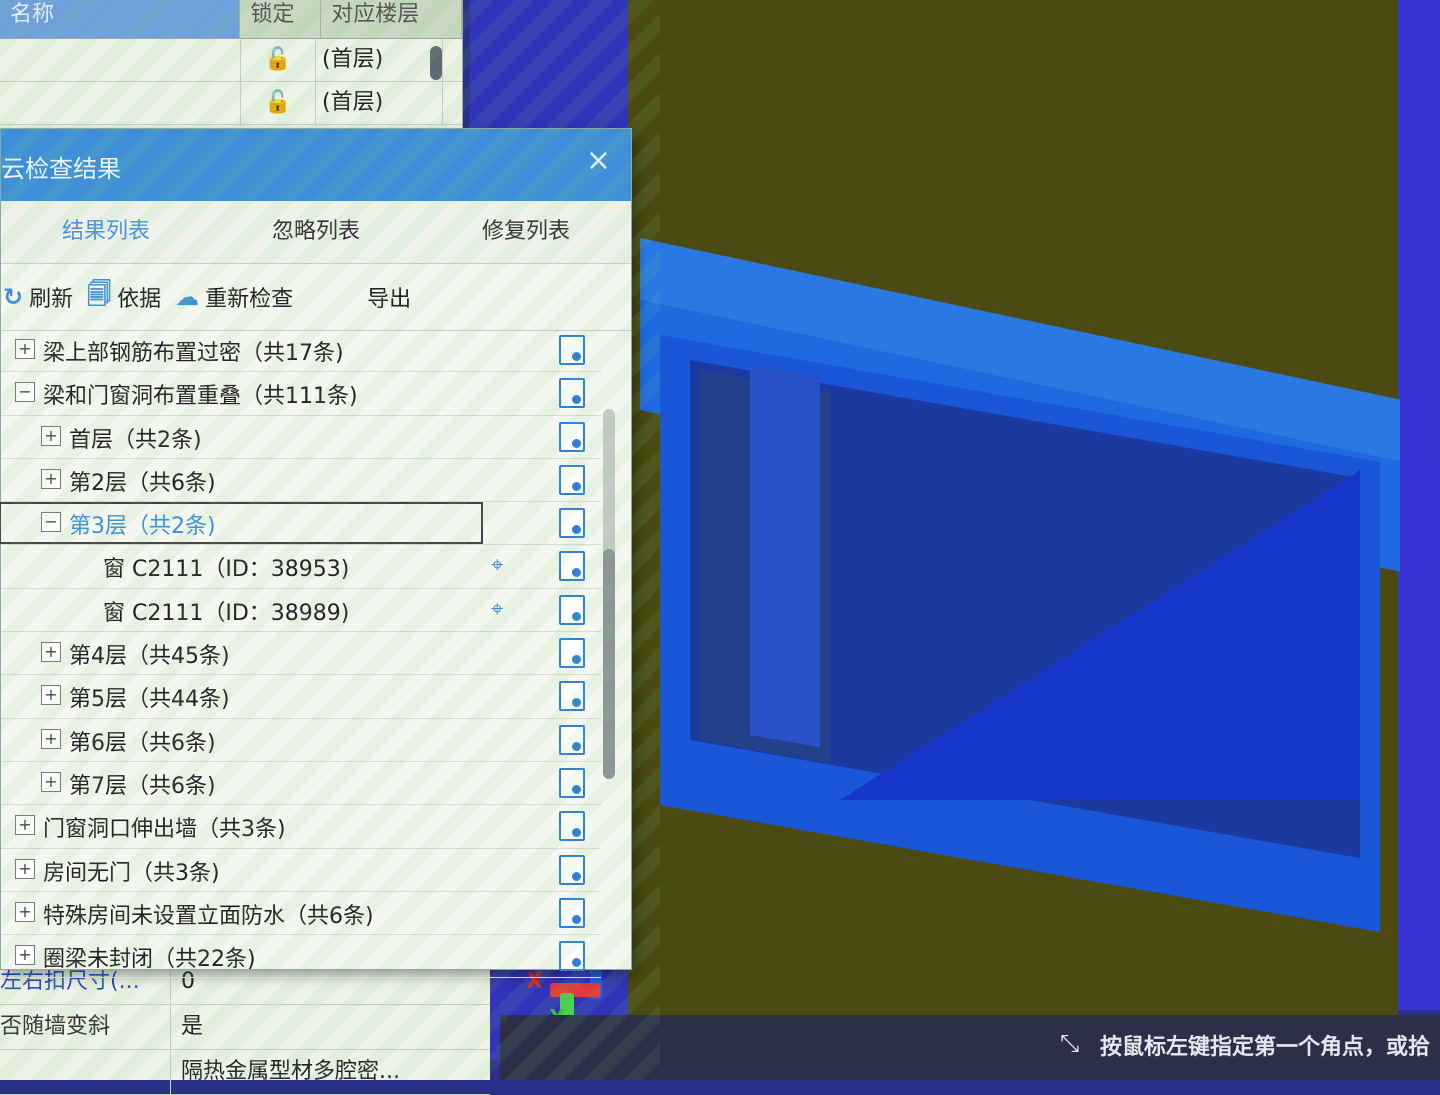  I want to click on column-header-floor: 对应楼层, so click(391, 19).